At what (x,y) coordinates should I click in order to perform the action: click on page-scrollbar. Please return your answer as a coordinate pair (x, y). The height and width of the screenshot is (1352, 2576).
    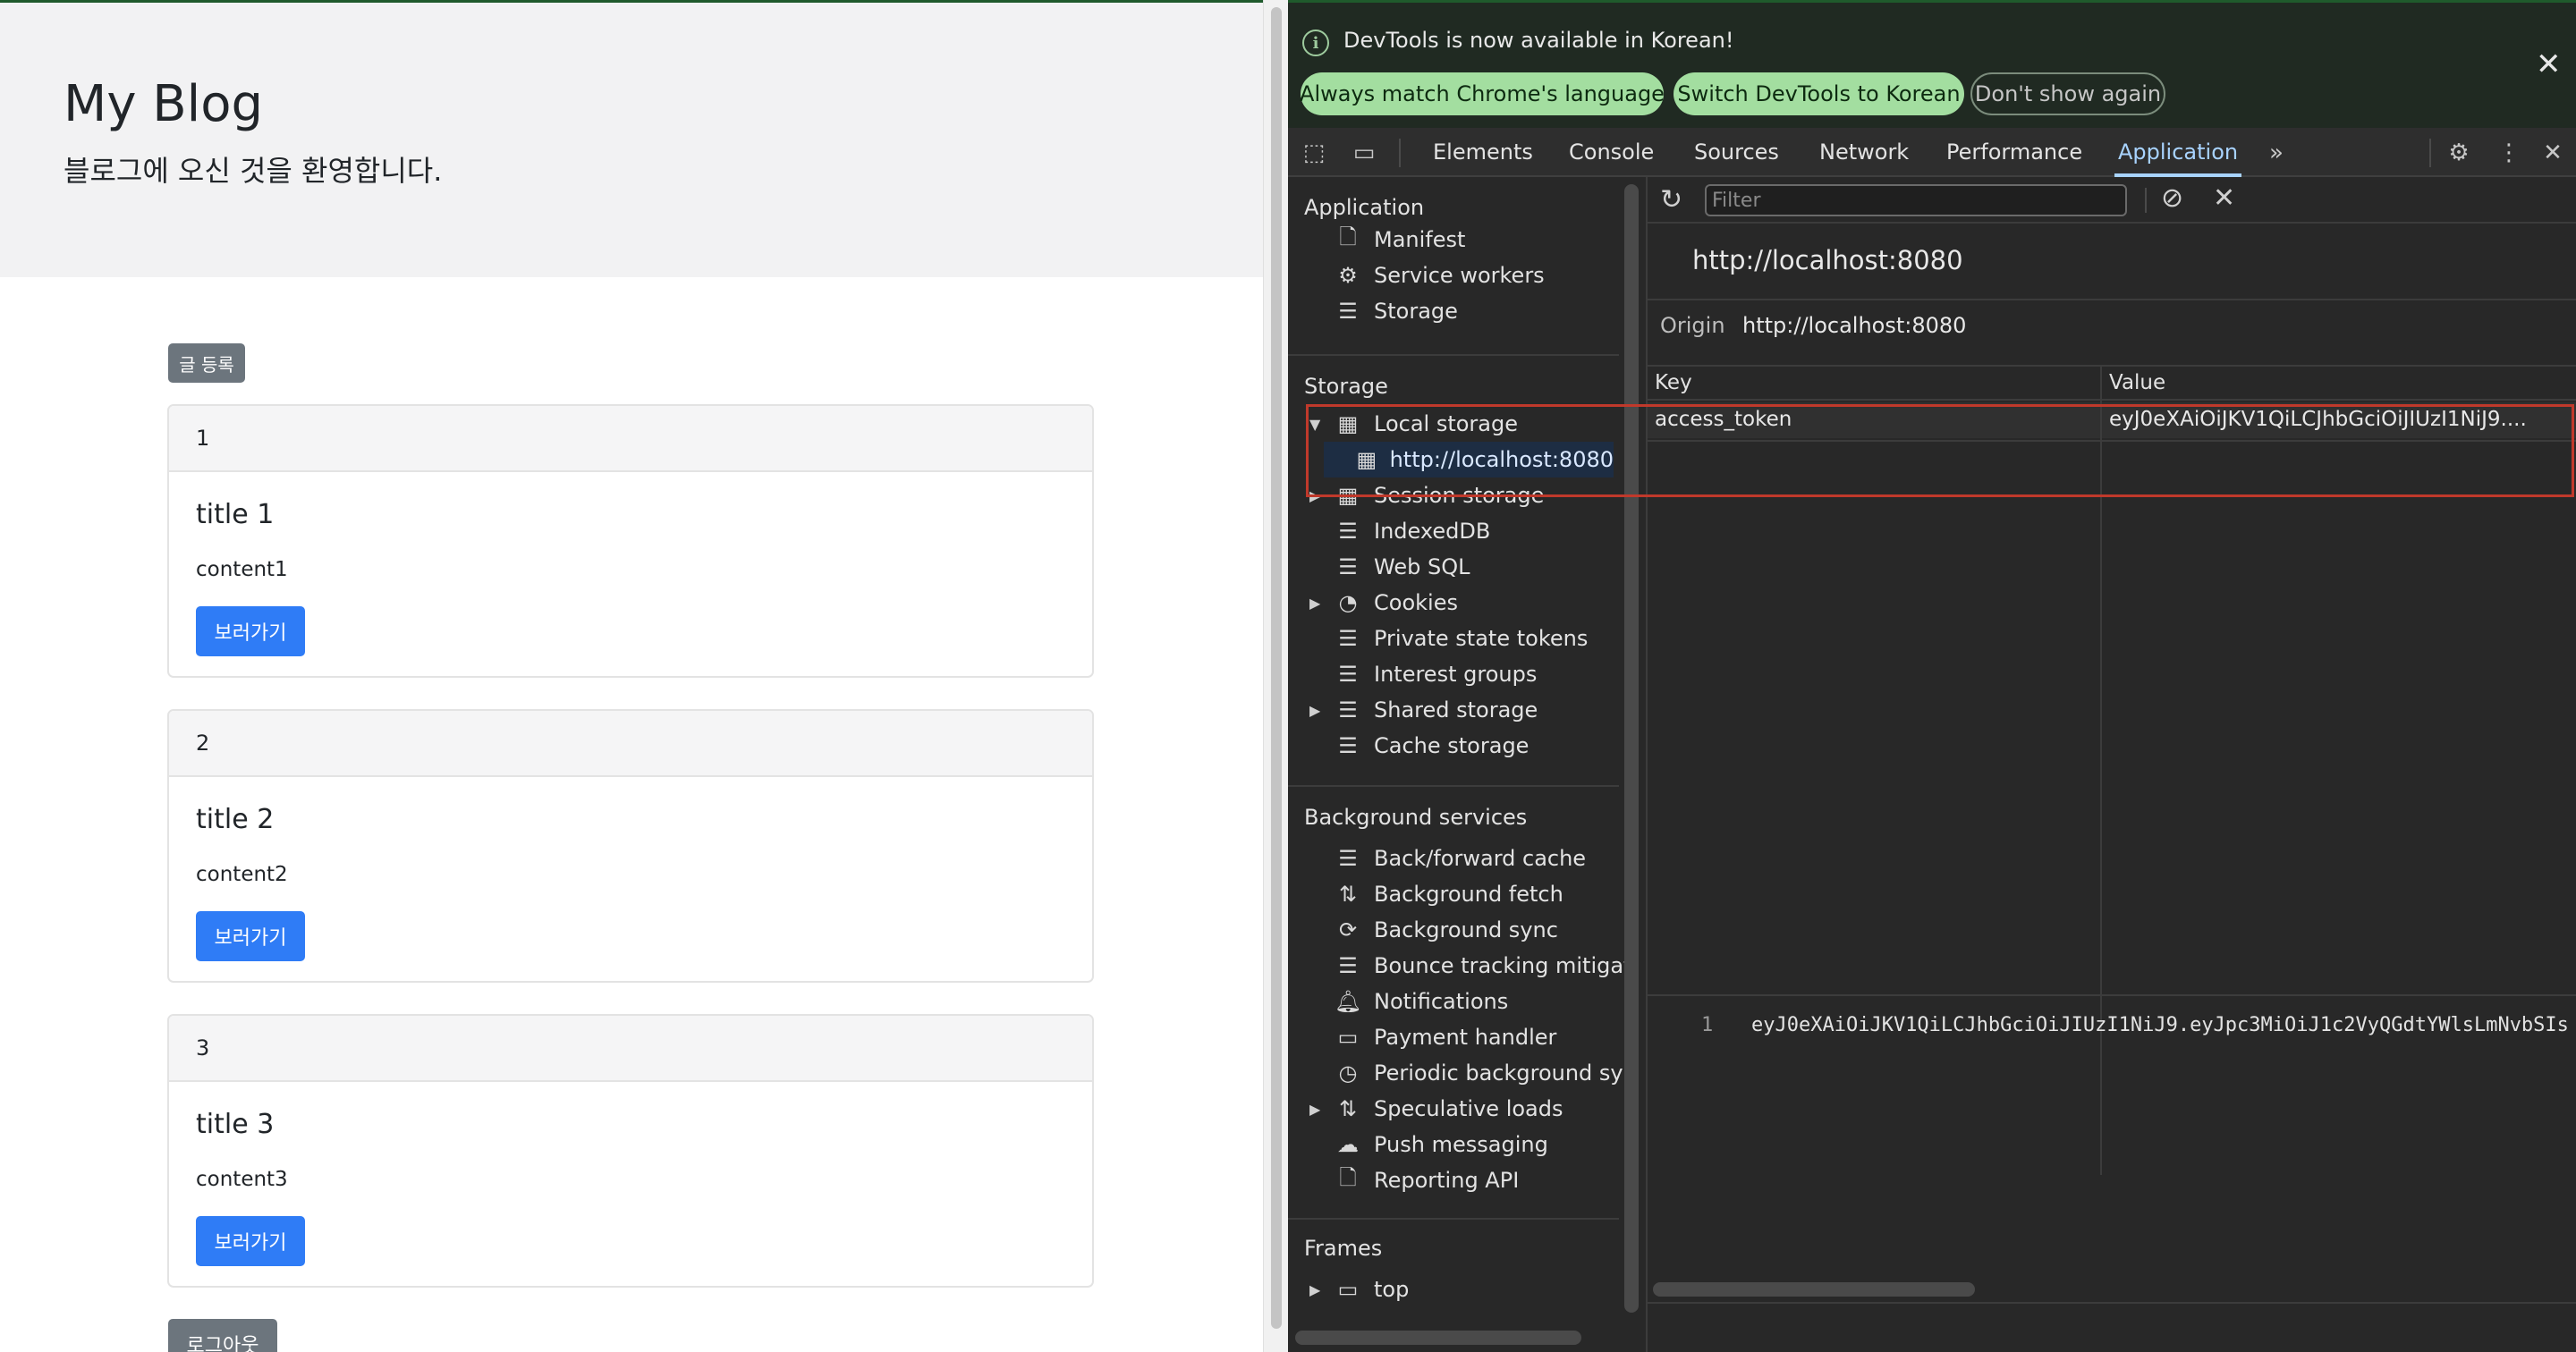
    Looking at the image, I should click on (1275, 676).